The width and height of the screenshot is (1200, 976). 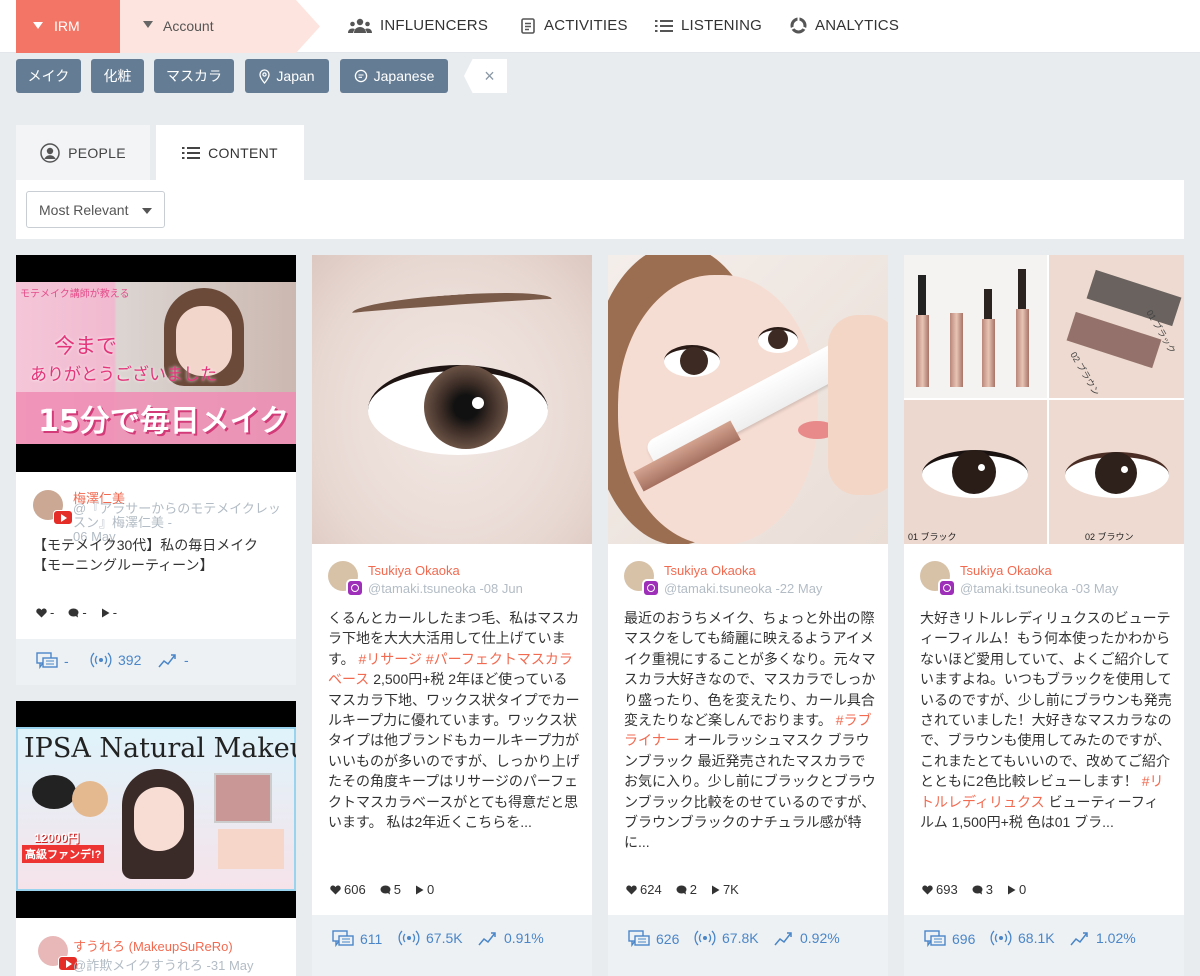 What do you see at coordinates (153, 945) in the screenshot?
I see `author-name: すうれろ (MakeupSuReRo)` at bounding box center [153, 945].